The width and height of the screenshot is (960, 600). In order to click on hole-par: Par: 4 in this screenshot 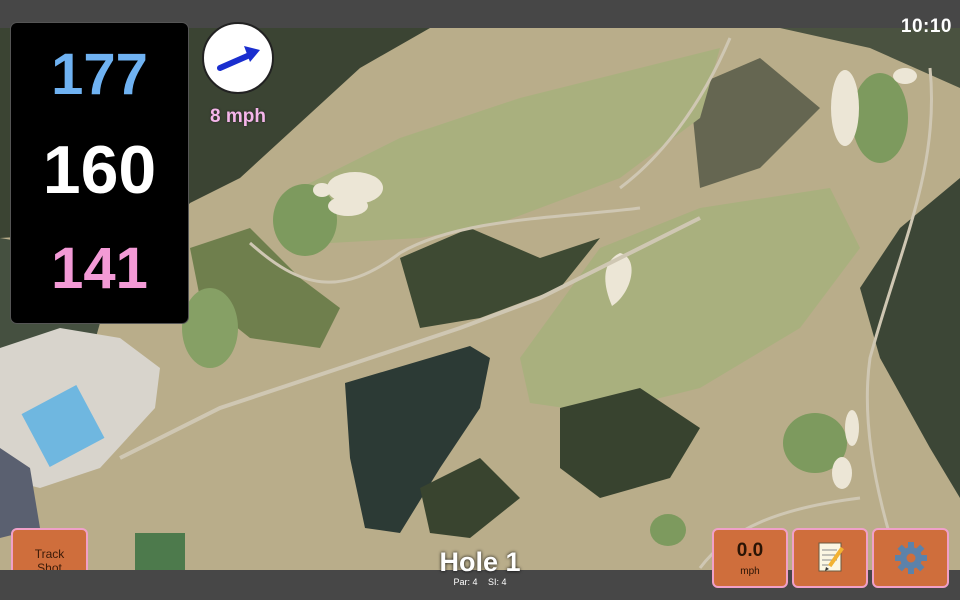, I will do `click(465, 582)`.